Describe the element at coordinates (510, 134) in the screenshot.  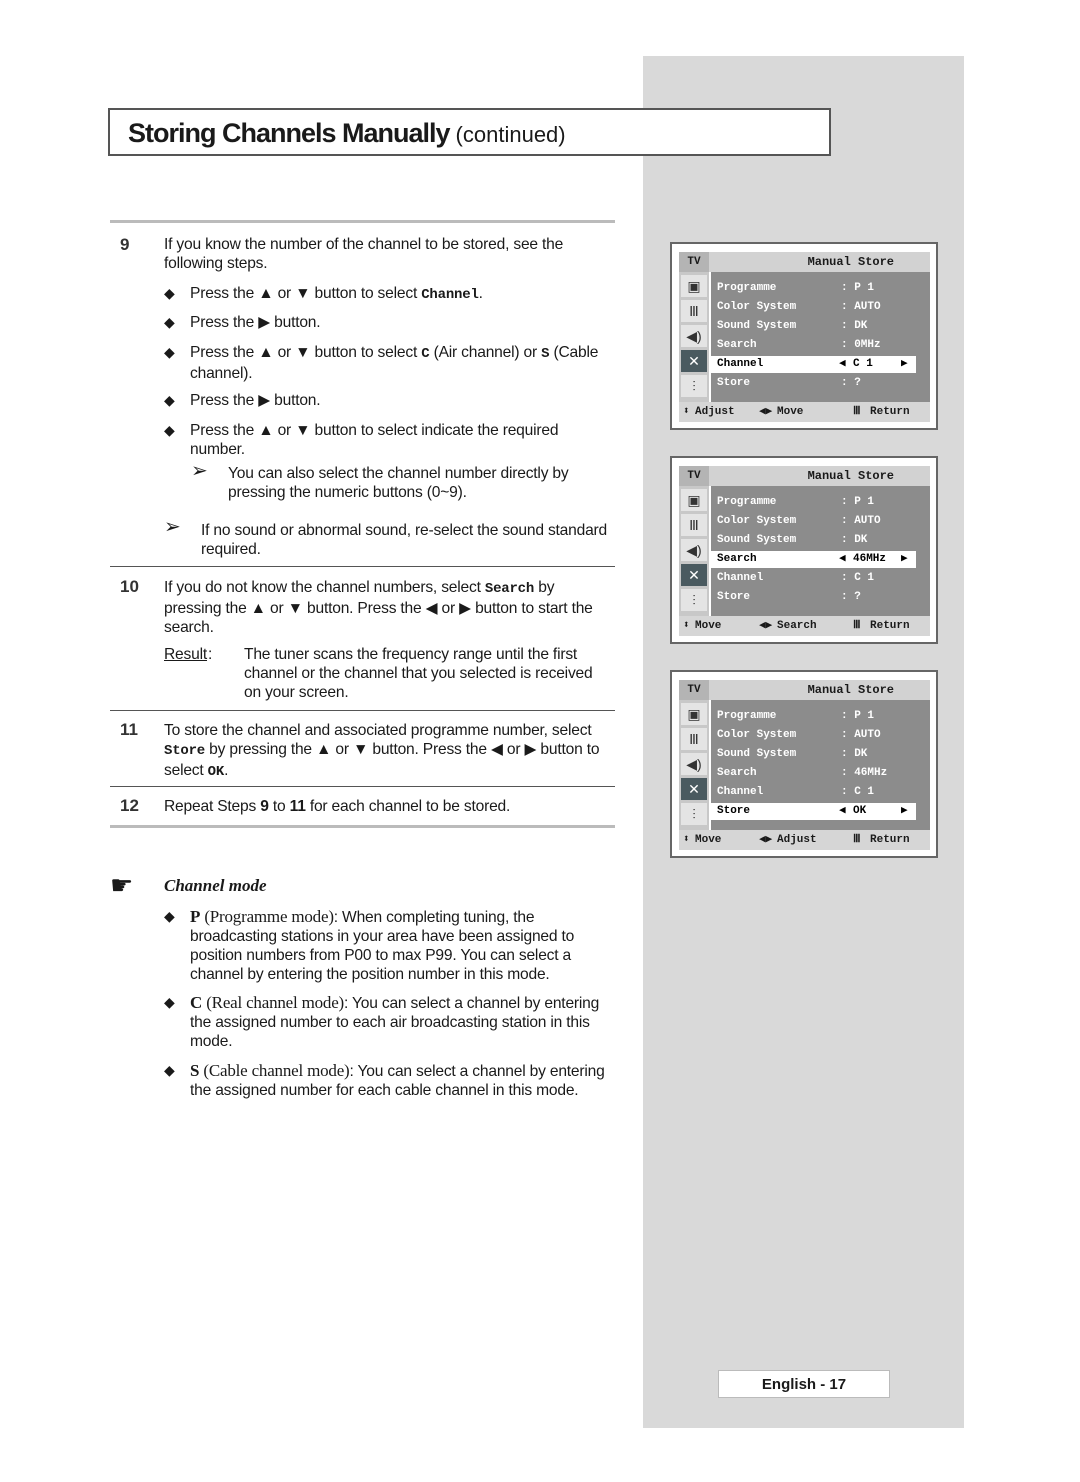
I see `title-suffix: (continued)` at that location.